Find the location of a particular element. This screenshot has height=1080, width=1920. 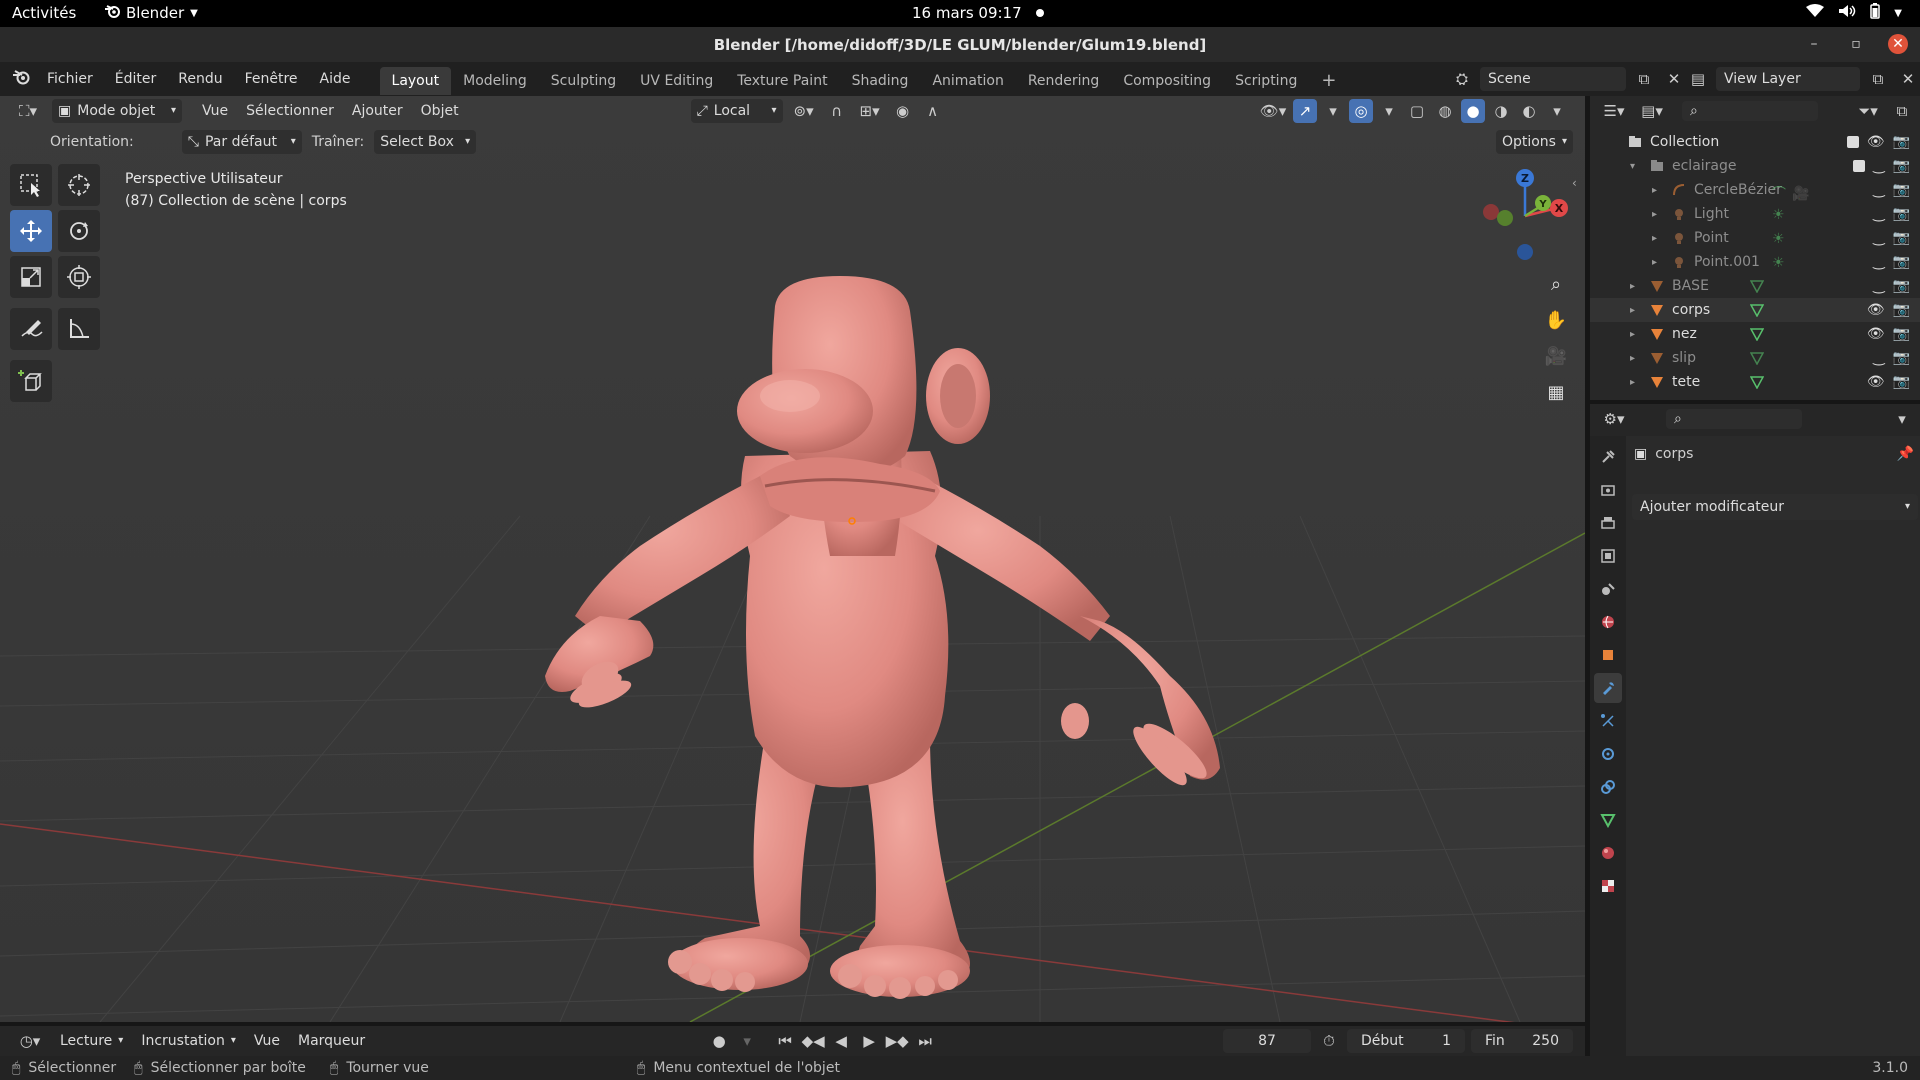

gizmo-toggle-icon: ↗ is located at coordinates (1305, 111).